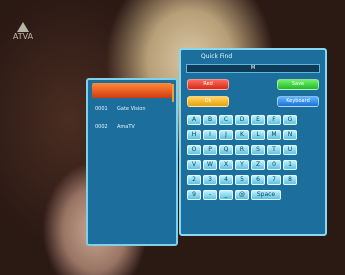  I want to click on key-button: P, so click(210, 150).